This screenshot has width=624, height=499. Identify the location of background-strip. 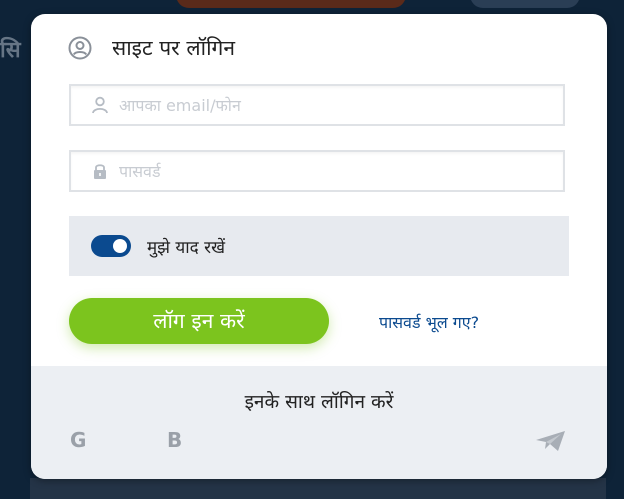
(318, 488).